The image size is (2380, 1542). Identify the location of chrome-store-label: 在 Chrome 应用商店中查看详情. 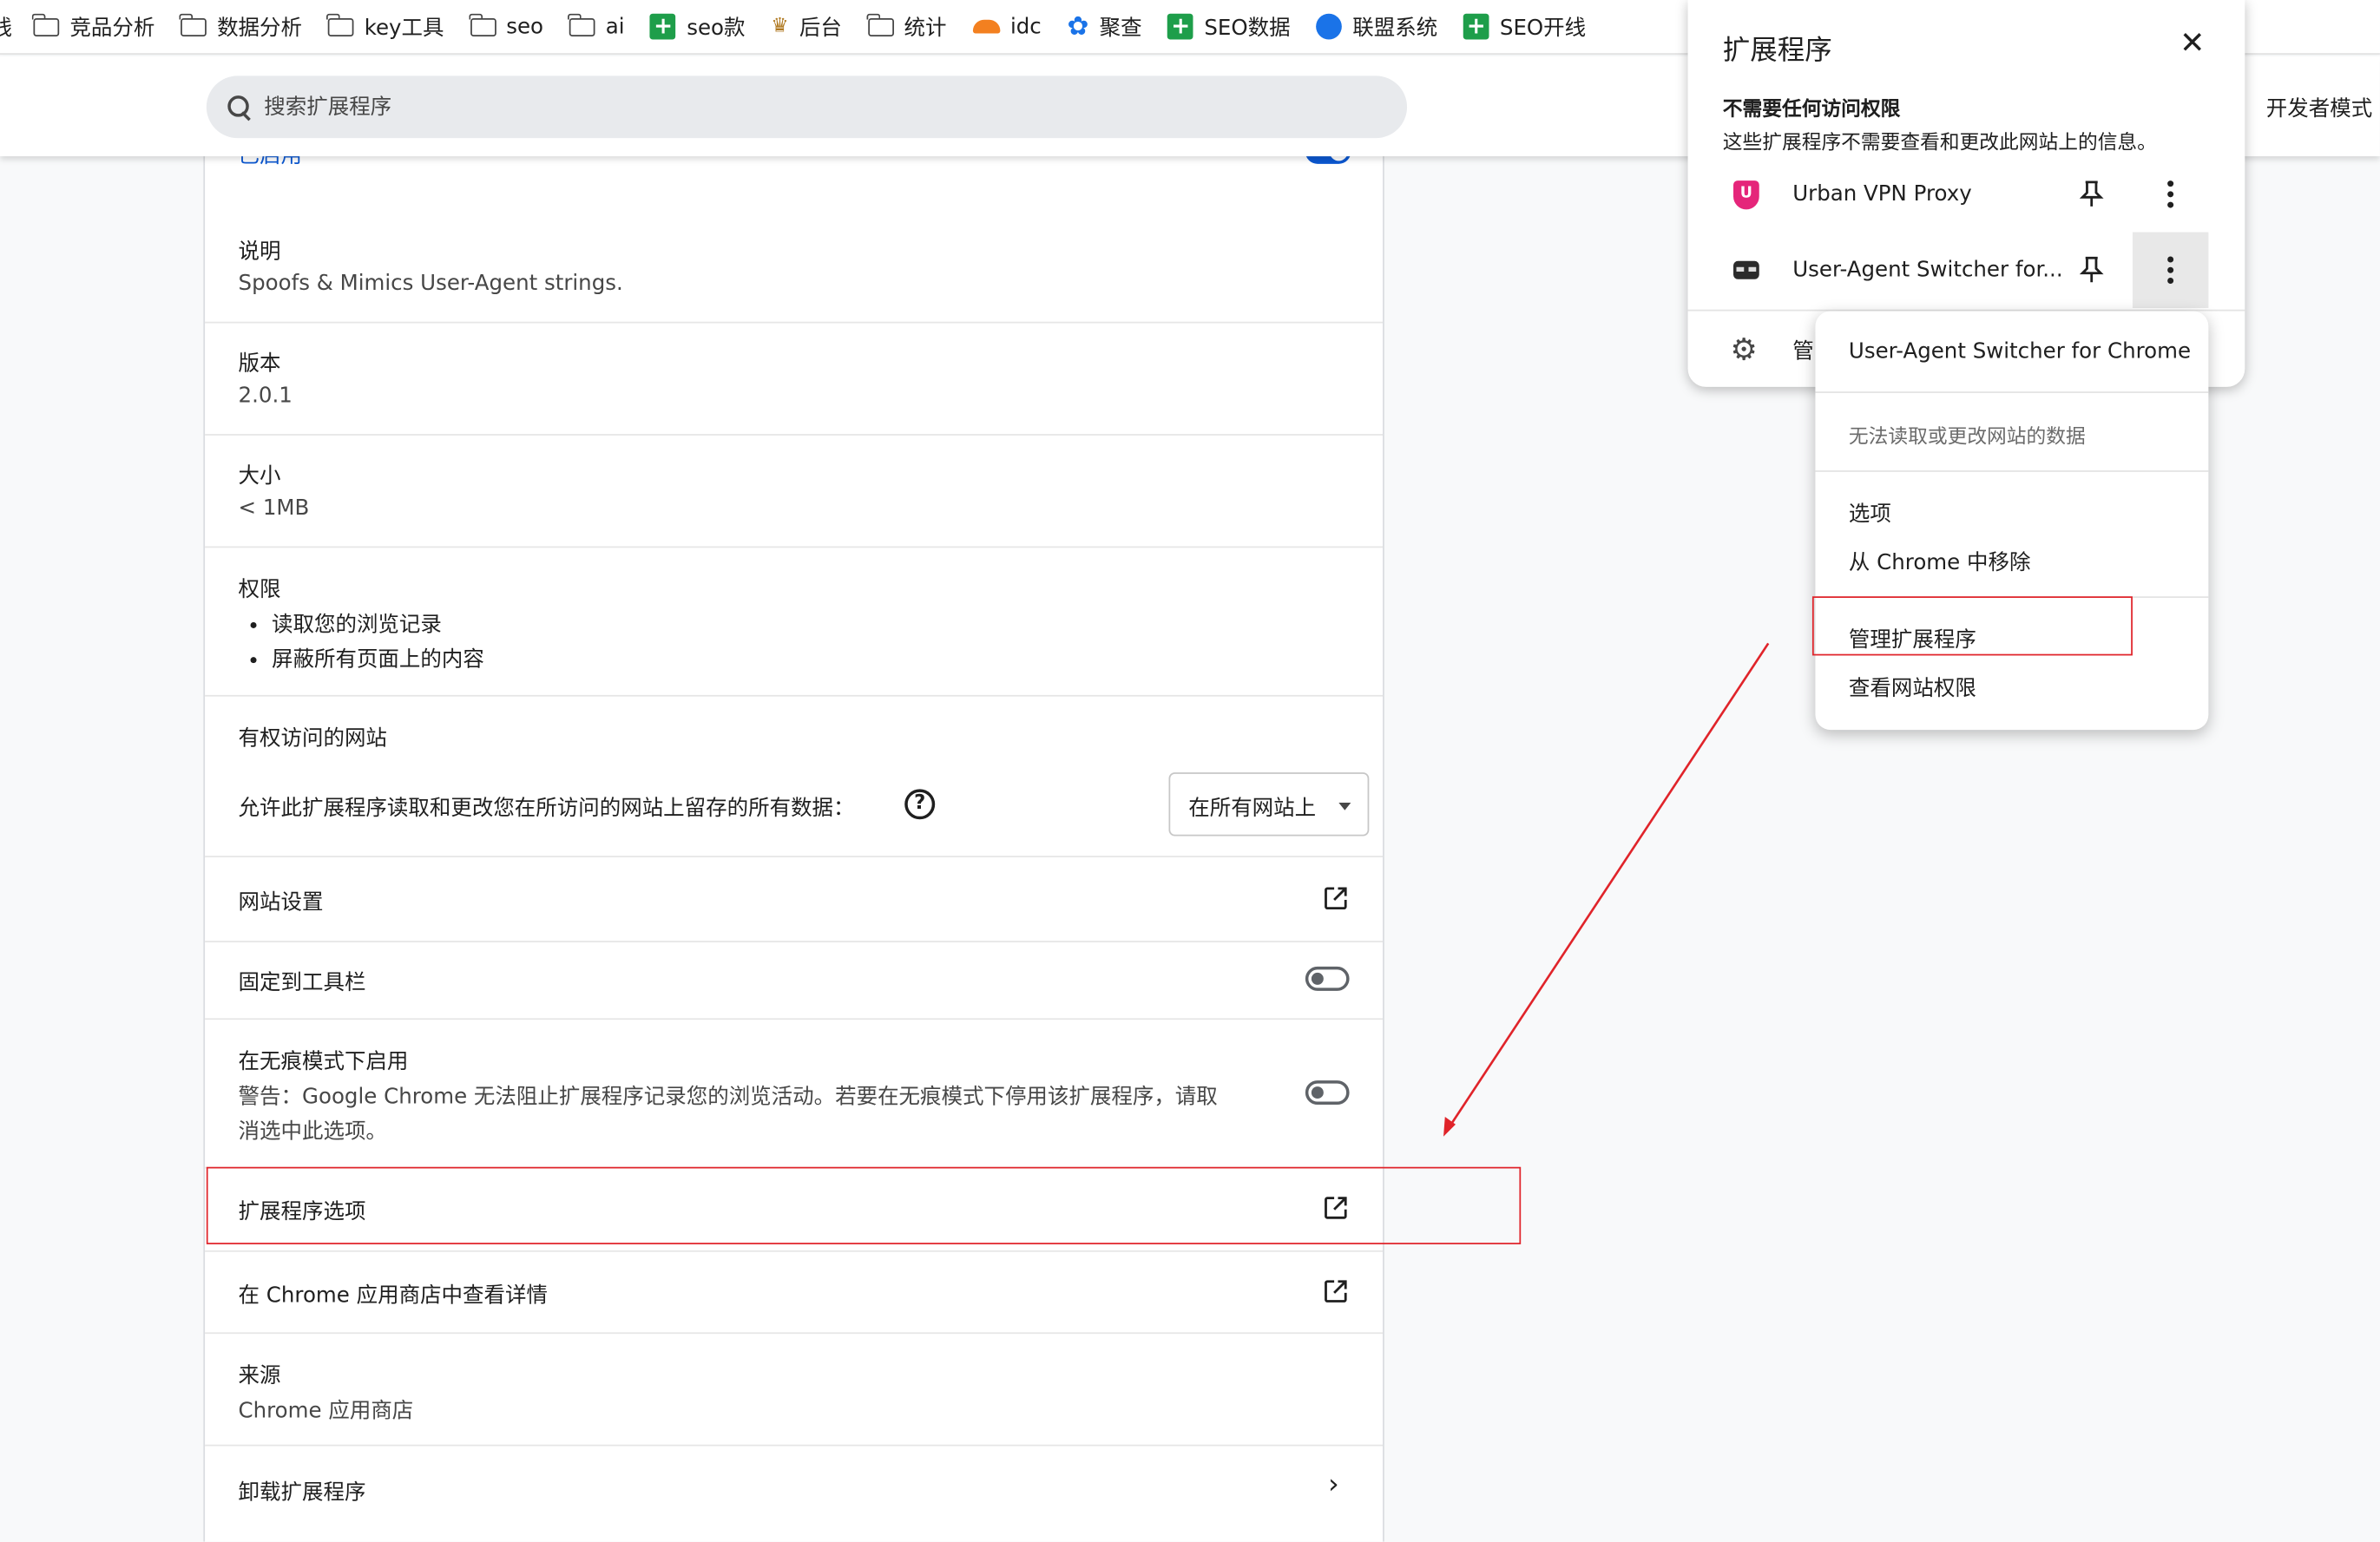
(393, 1296).